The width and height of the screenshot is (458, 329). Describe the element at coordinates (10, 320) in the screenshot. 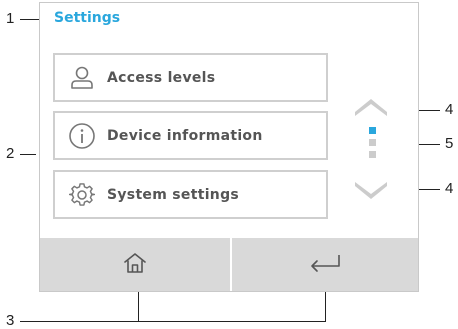

I see `callout-3: 3` at that location.